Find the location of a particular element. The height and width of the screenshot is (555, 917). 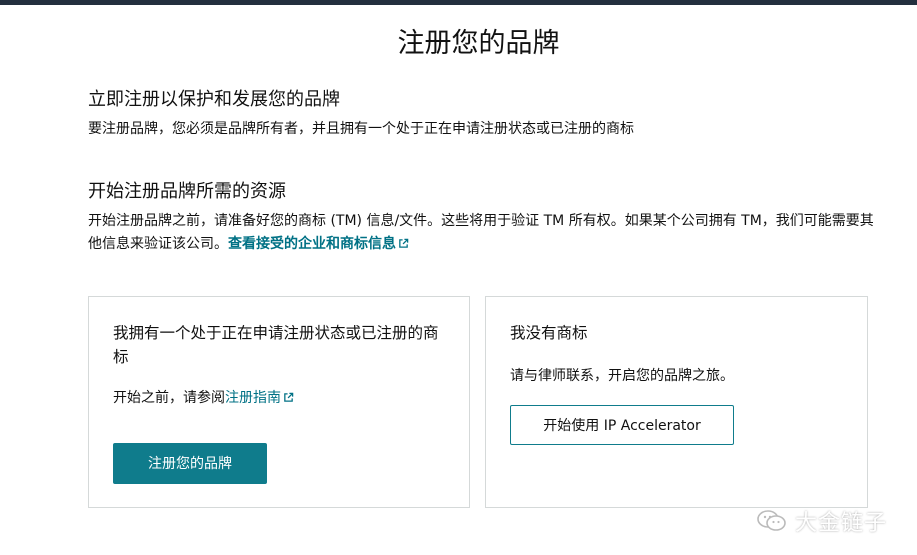

registration-guide-link: 注册指南 is located at coordinates (259, 398).